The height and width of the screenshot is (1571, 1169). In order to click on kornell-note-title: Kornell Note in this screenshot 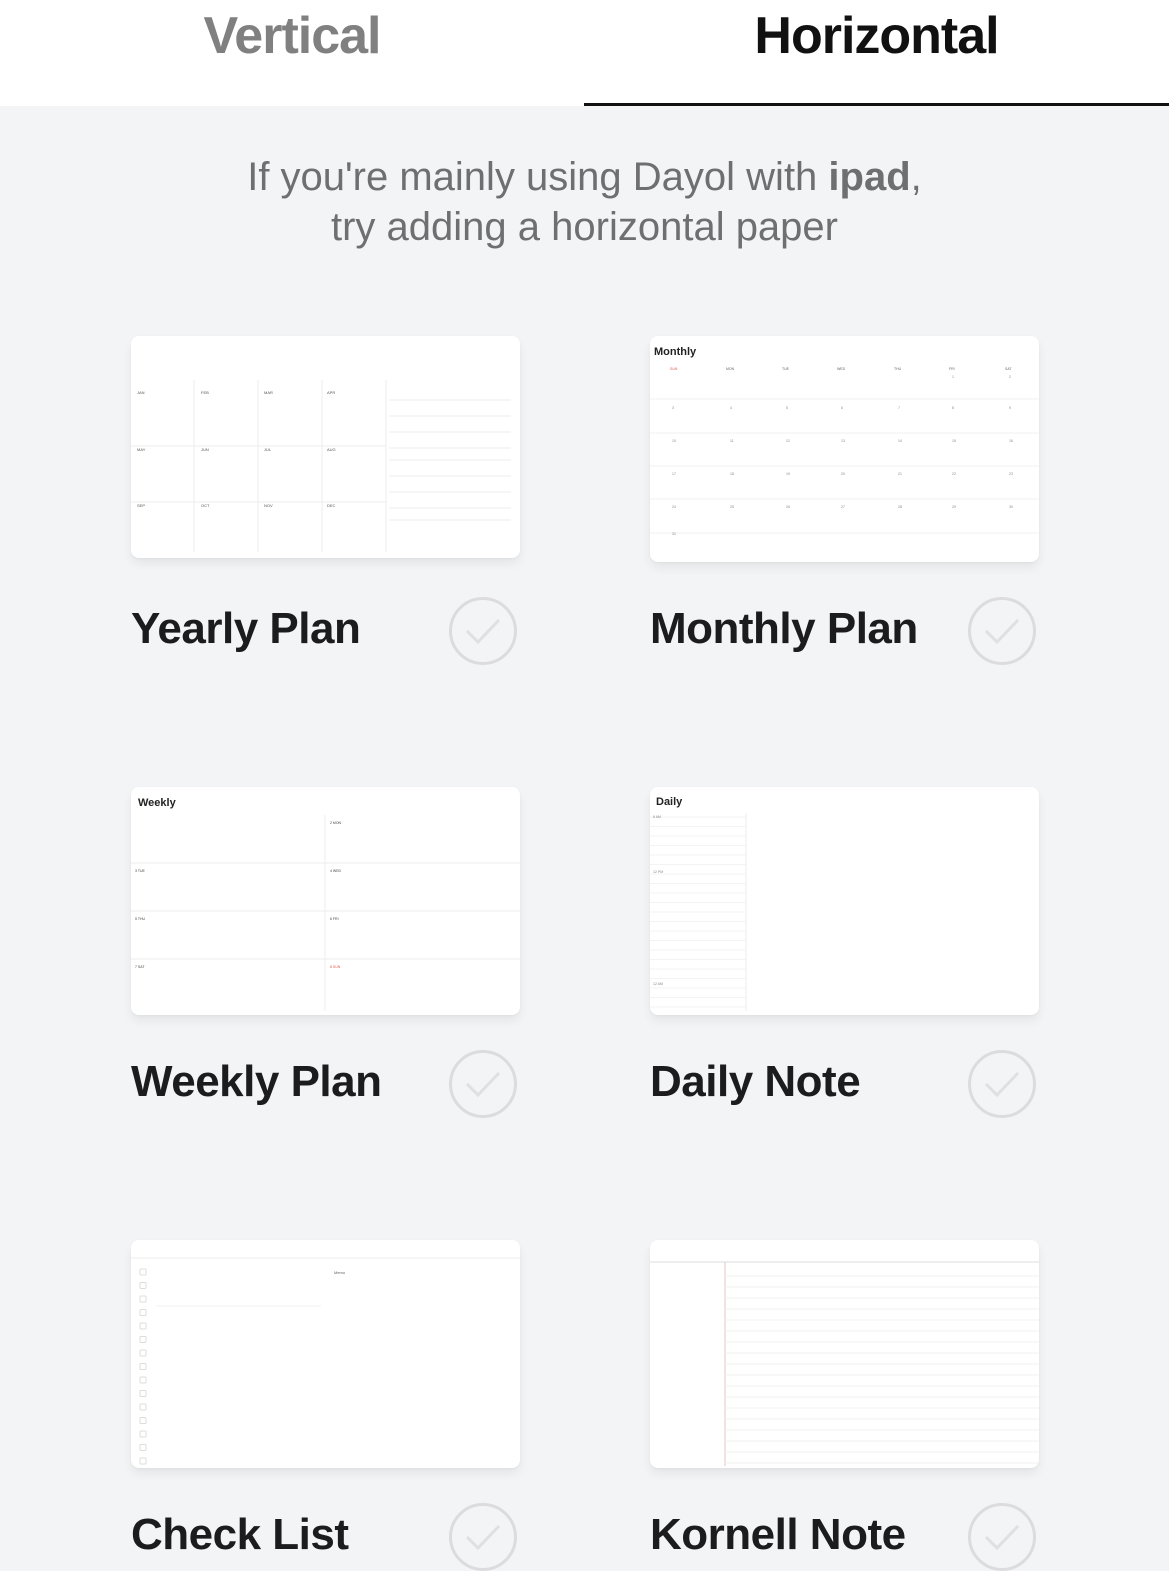, I will do `click(778, 1534)`.